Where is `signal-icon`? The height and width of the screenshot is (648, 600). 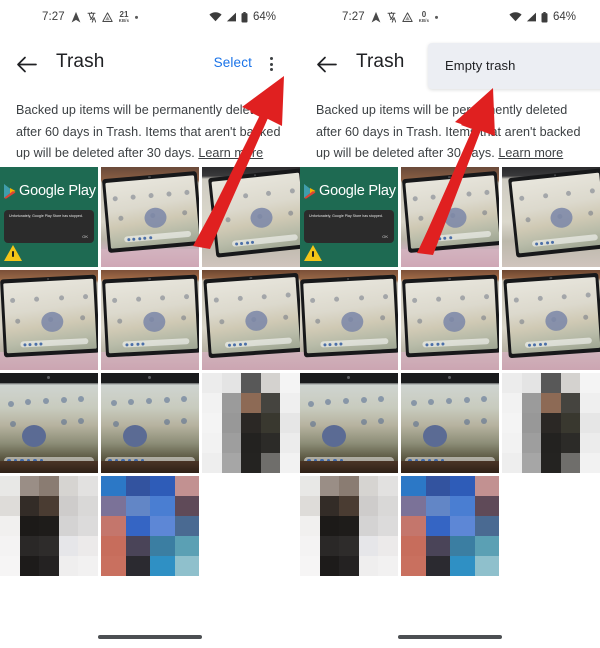
signal-icon is located at coordinates (231, 17).